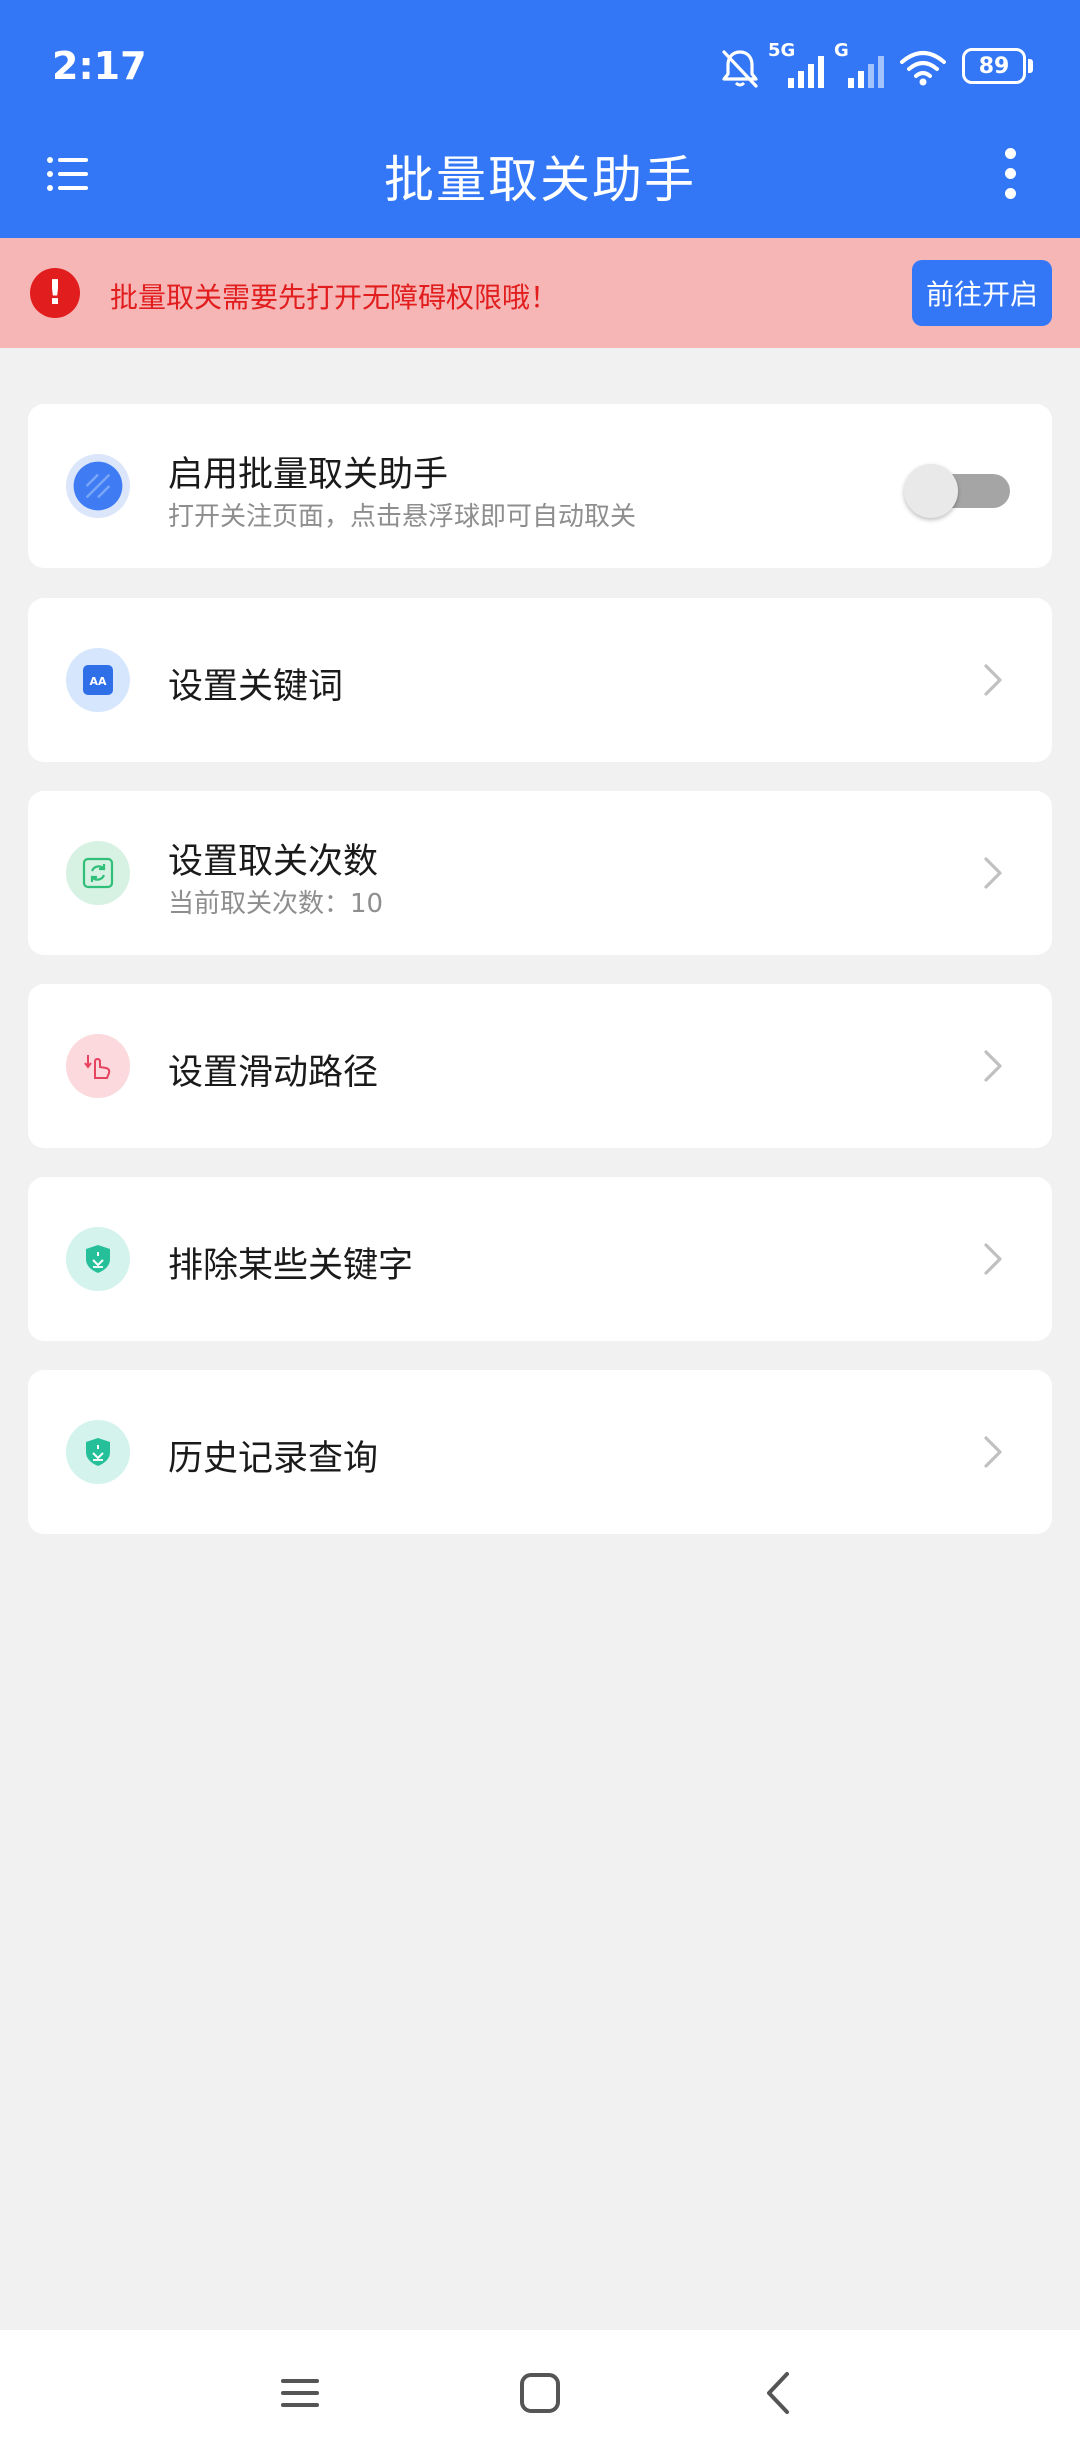 The width and height of the screenshot is (1080, 2460). What do you see at coordinates (98, 486) in the screenshot?
I see `assistant-icon` at bounding box center [98, 486].